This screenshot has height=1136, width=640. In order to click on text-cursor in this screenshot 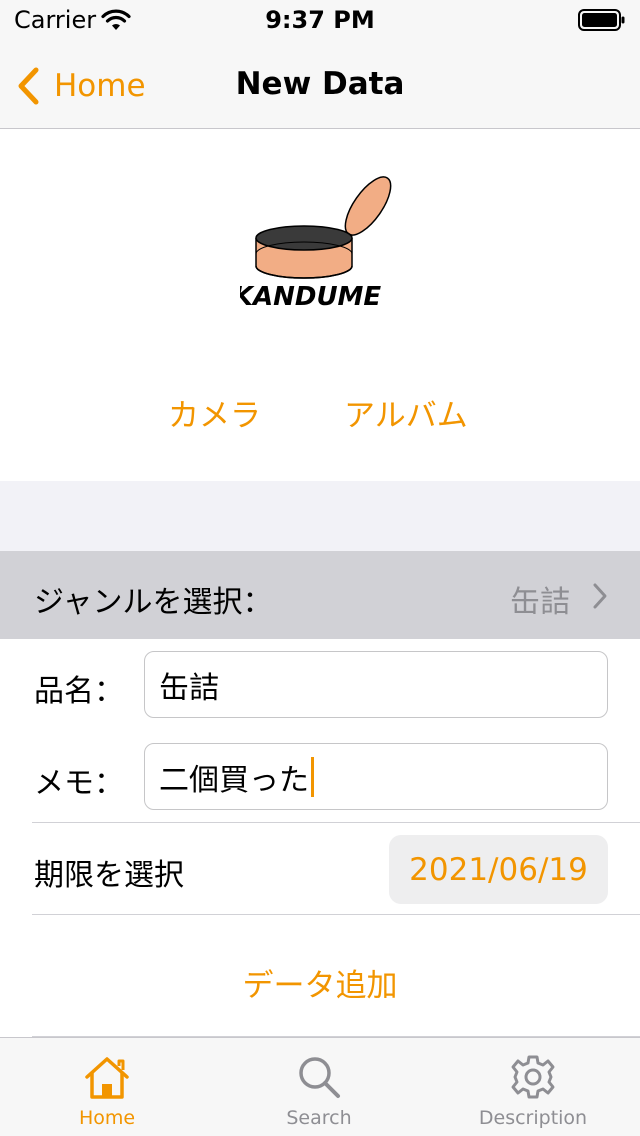, I will do `click(312, 776)`.